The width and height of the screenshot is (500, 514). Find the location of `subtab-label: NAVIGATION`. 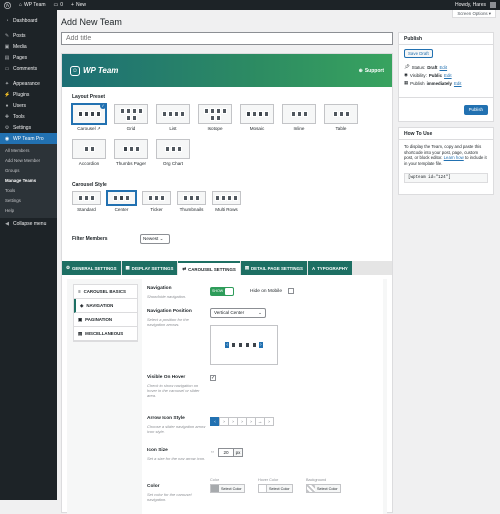

subtab-label: NAVIGATION is located at coordinates (100, 305).